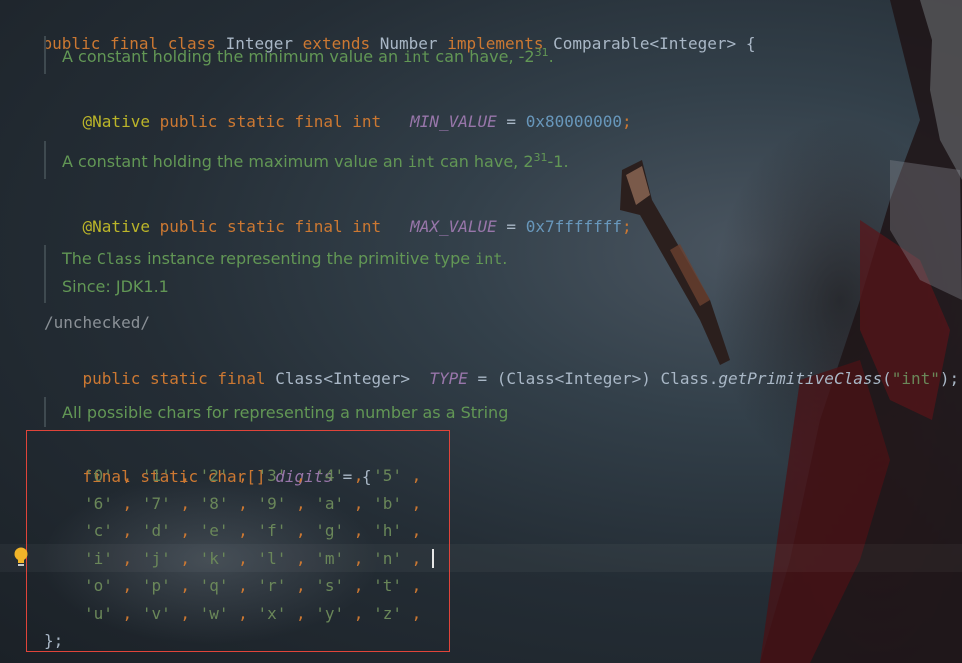 This screenshot has width=962, height=663. What do you see at coordinates (915, 378) in the screenshot?
I see `string-literal: "int"` at bounding box center [915, 378].